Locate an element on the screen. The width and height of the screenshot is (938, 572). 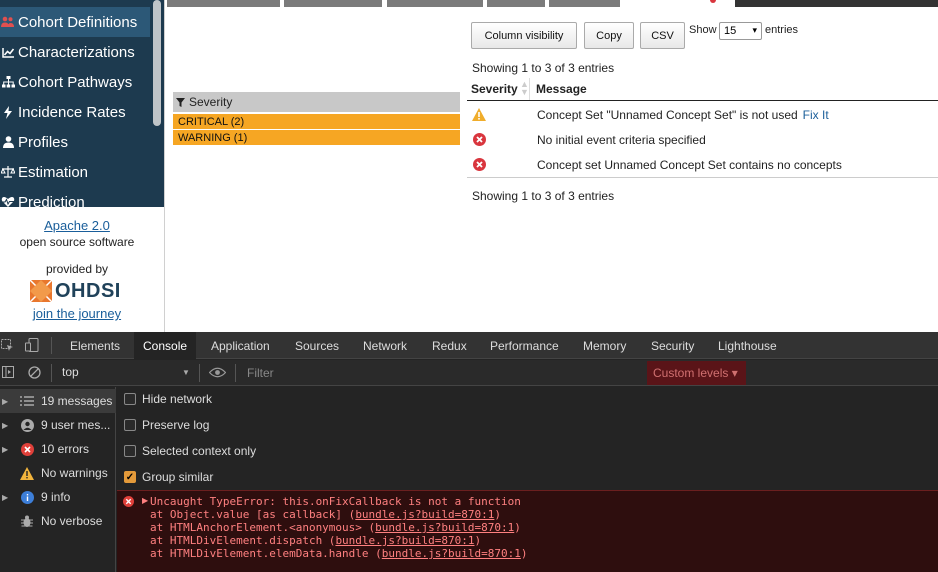
filter-icon is located at coordinates (180, 102).